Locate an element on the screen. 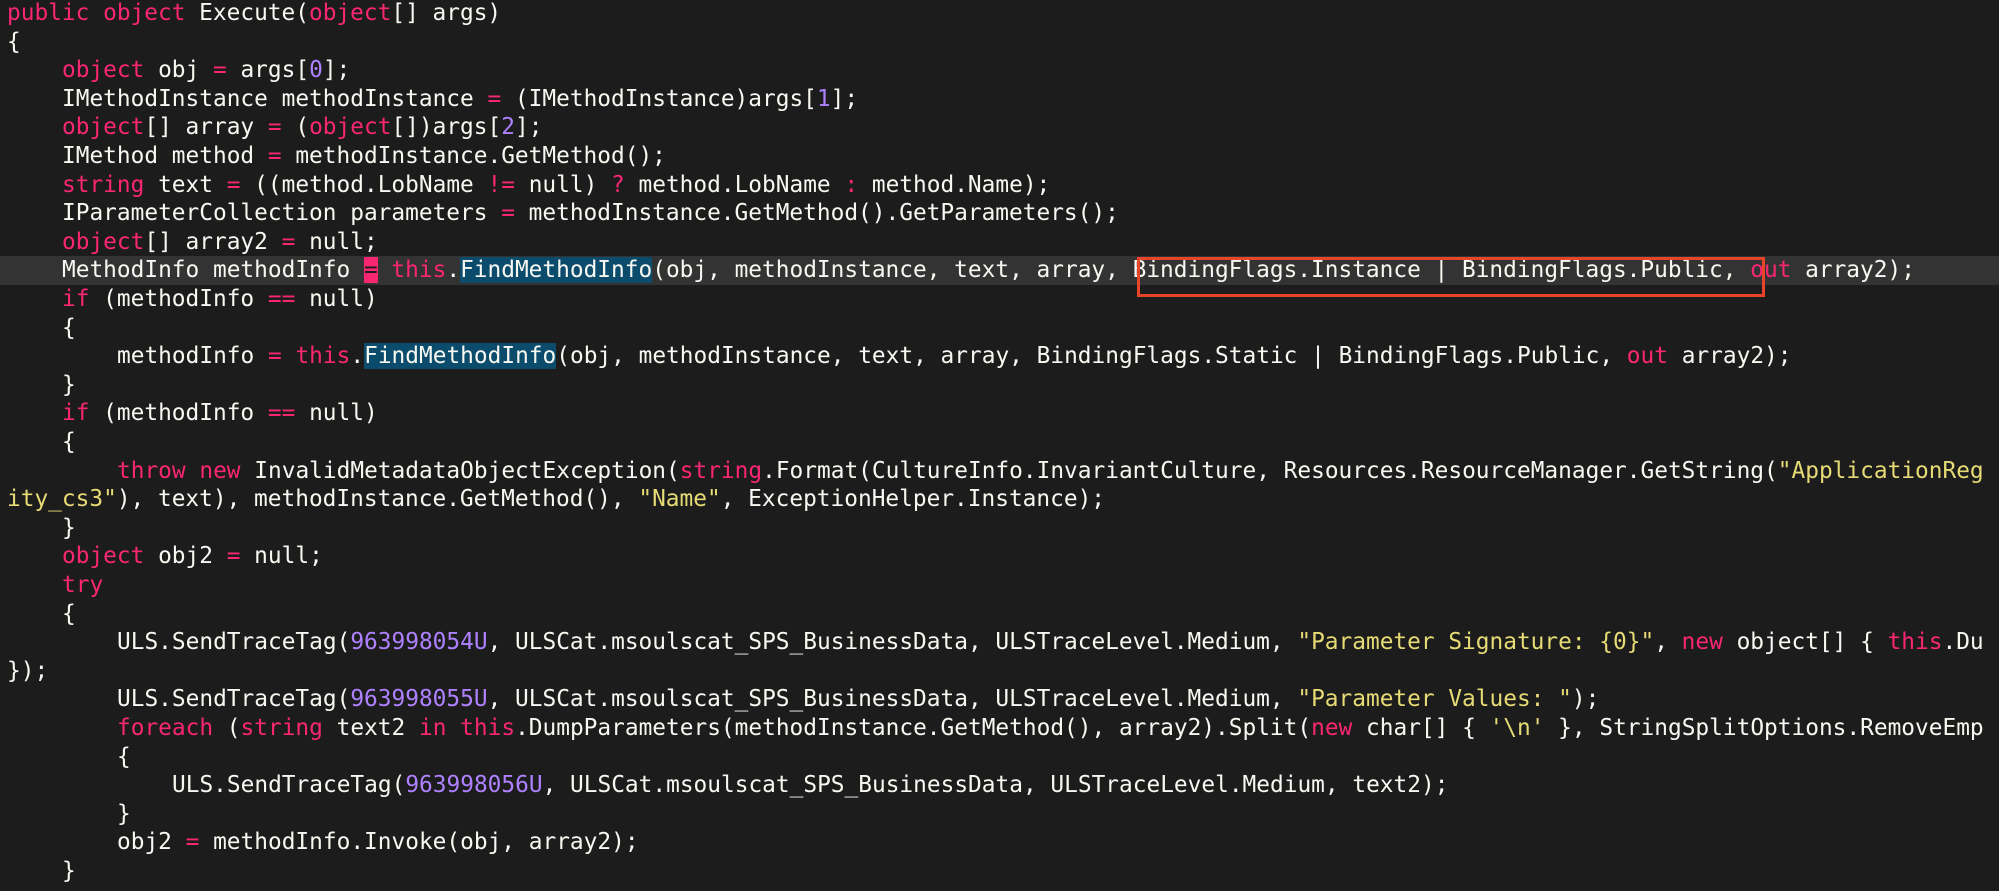 Image resolution: width=1999 pixels, height=891 pixels. code-line: object obj2 = null; is located at coordinates (999, 556).